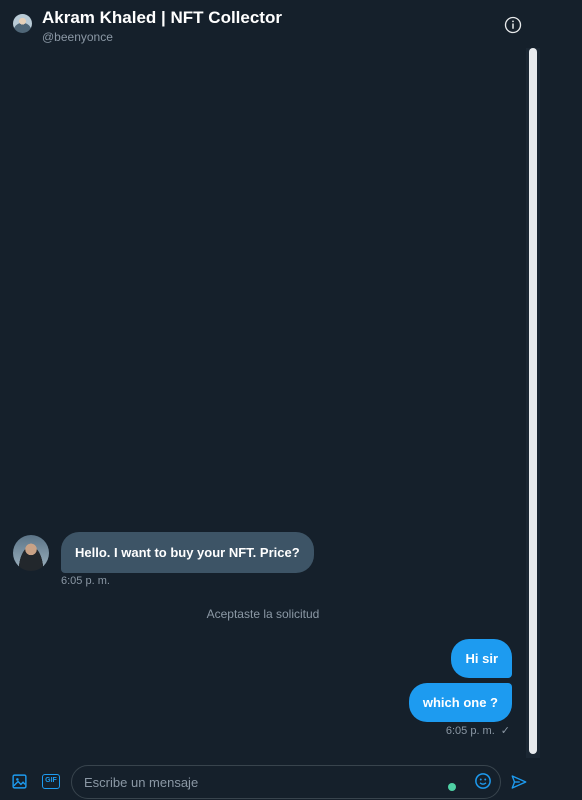 The image size is (582, 800). I want to click on status-dot, so click(452, 787).